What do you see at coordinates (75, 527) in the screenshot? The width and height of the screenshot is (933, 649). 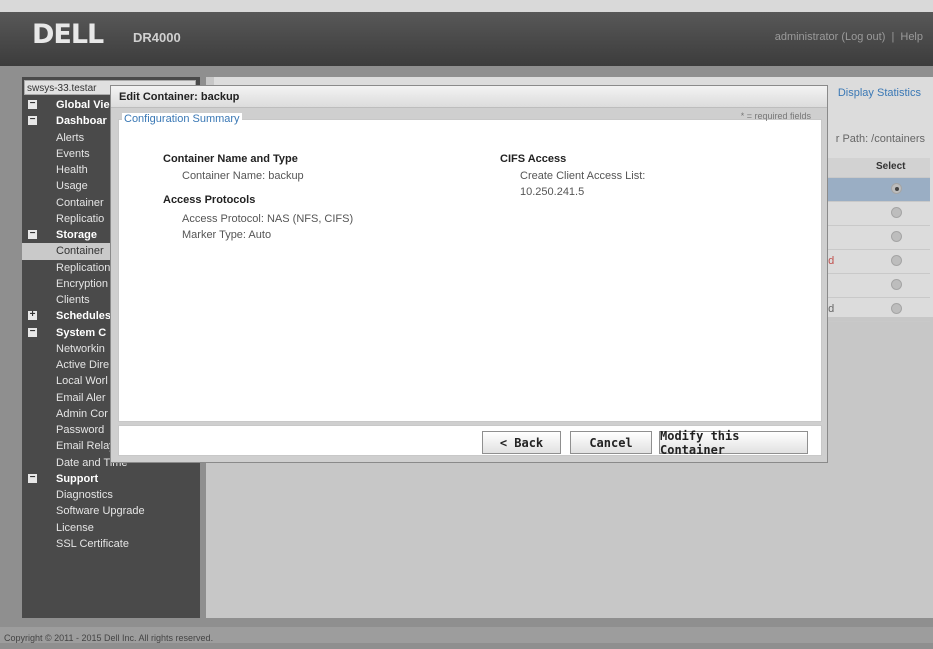 I see `sidebar-item-label: License` at bounding box center [75, 527].